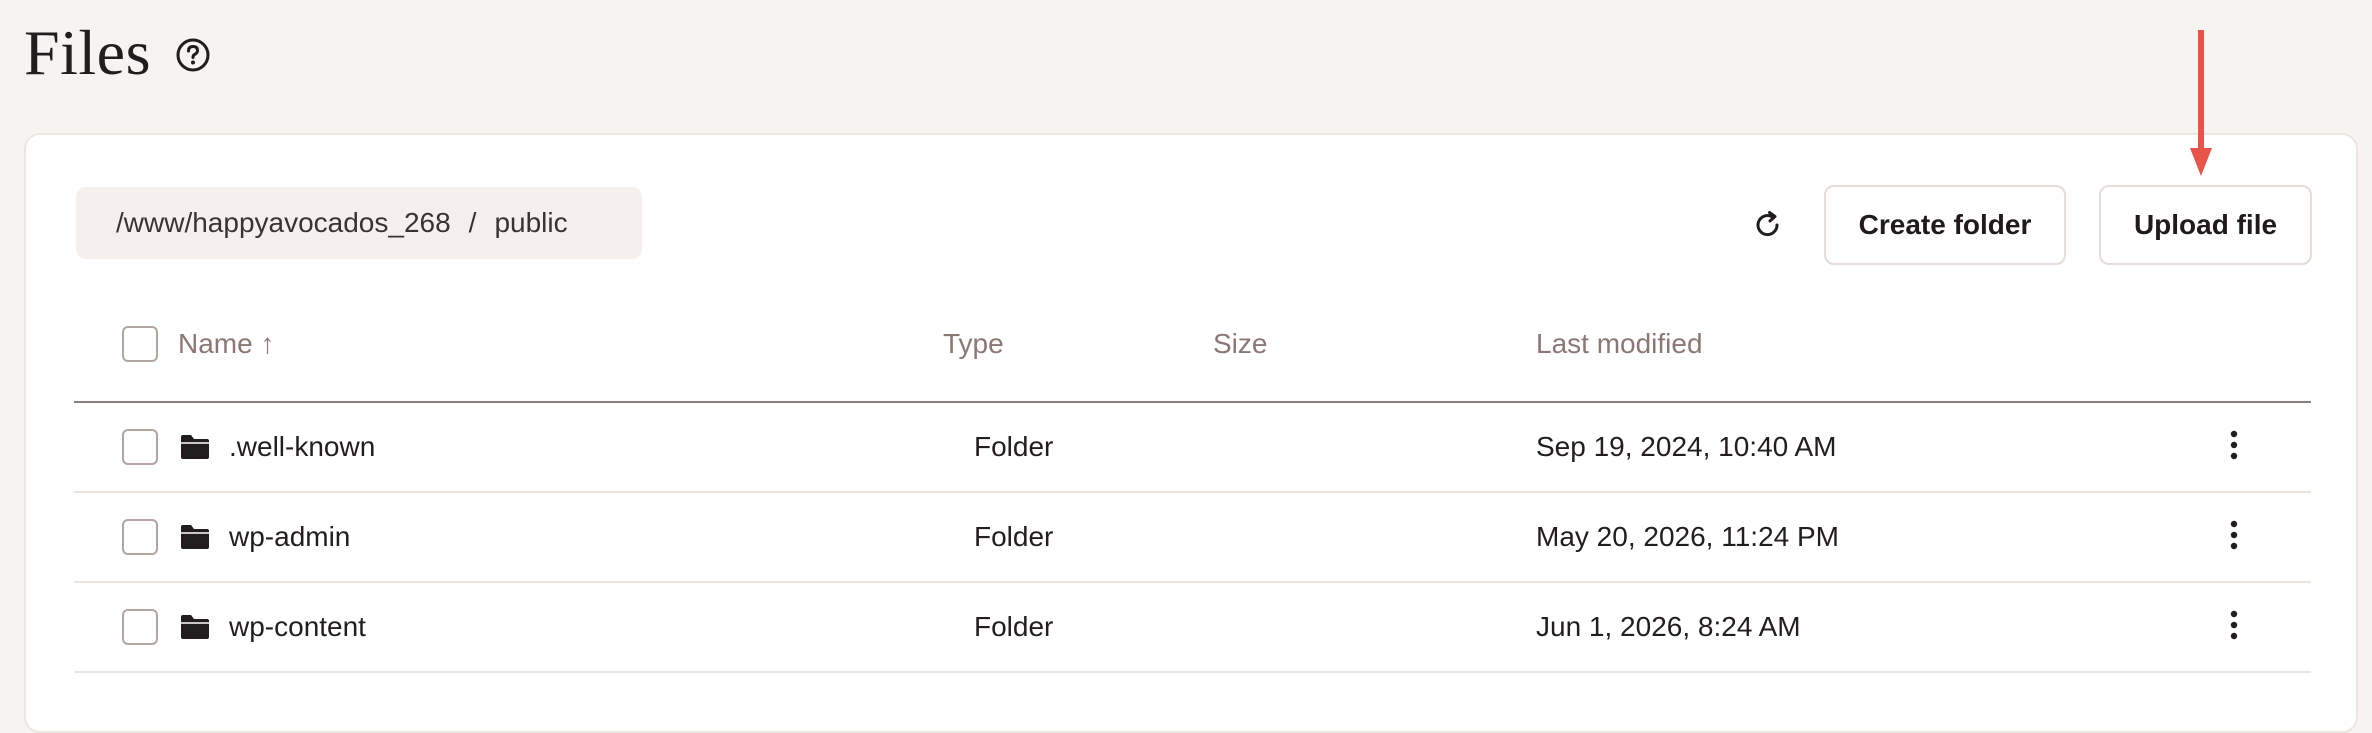  What do you see at coordinates (87, 52) in the screenshot?
I see `page-title: Files` at bounding box center [87, 52].